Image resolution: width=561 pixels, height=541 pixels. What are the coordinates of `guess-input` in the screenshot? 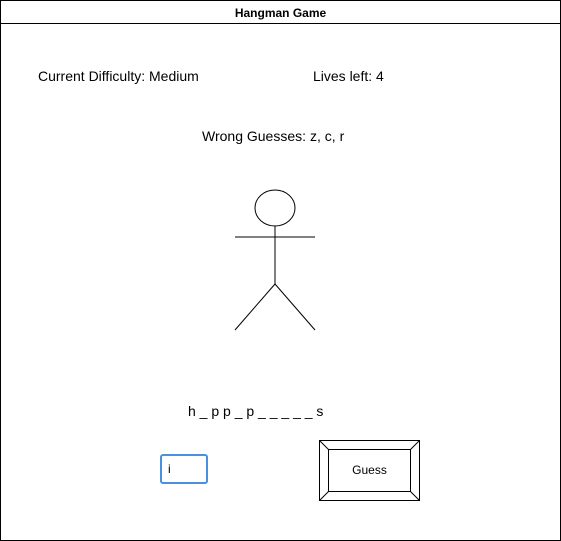 It's located at (184, 469).